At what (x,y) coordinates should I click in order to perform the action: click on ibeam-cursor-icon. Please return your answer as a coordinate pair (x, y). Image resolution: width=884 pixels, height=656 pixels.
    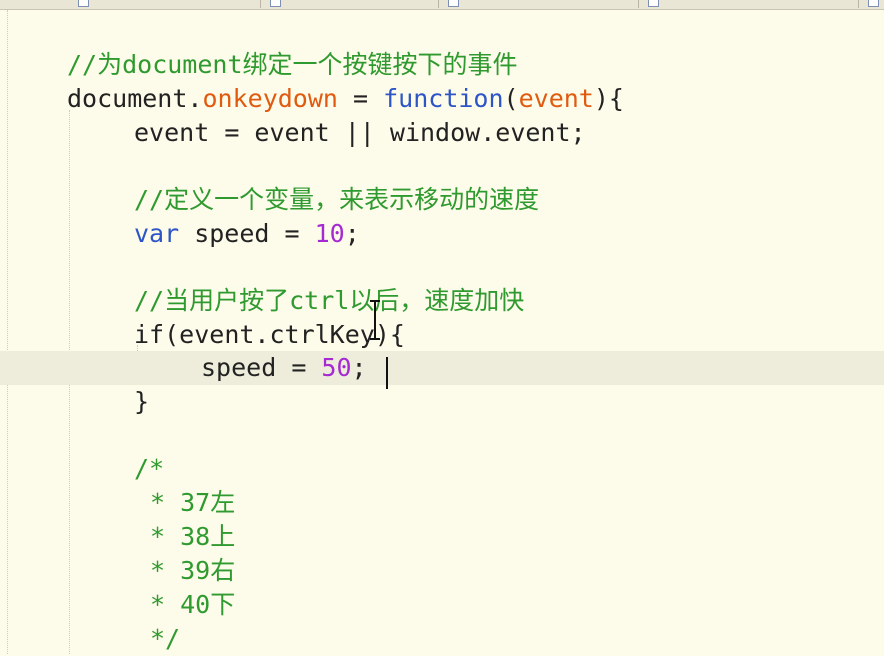
    Looking at the image, I should click on (375, 320).